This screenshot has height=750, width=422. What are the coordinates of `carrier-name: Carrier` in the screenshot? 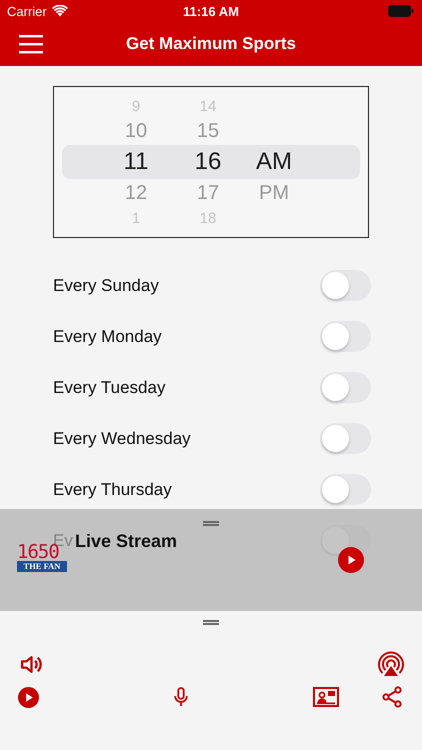 It's located at (27, 11).